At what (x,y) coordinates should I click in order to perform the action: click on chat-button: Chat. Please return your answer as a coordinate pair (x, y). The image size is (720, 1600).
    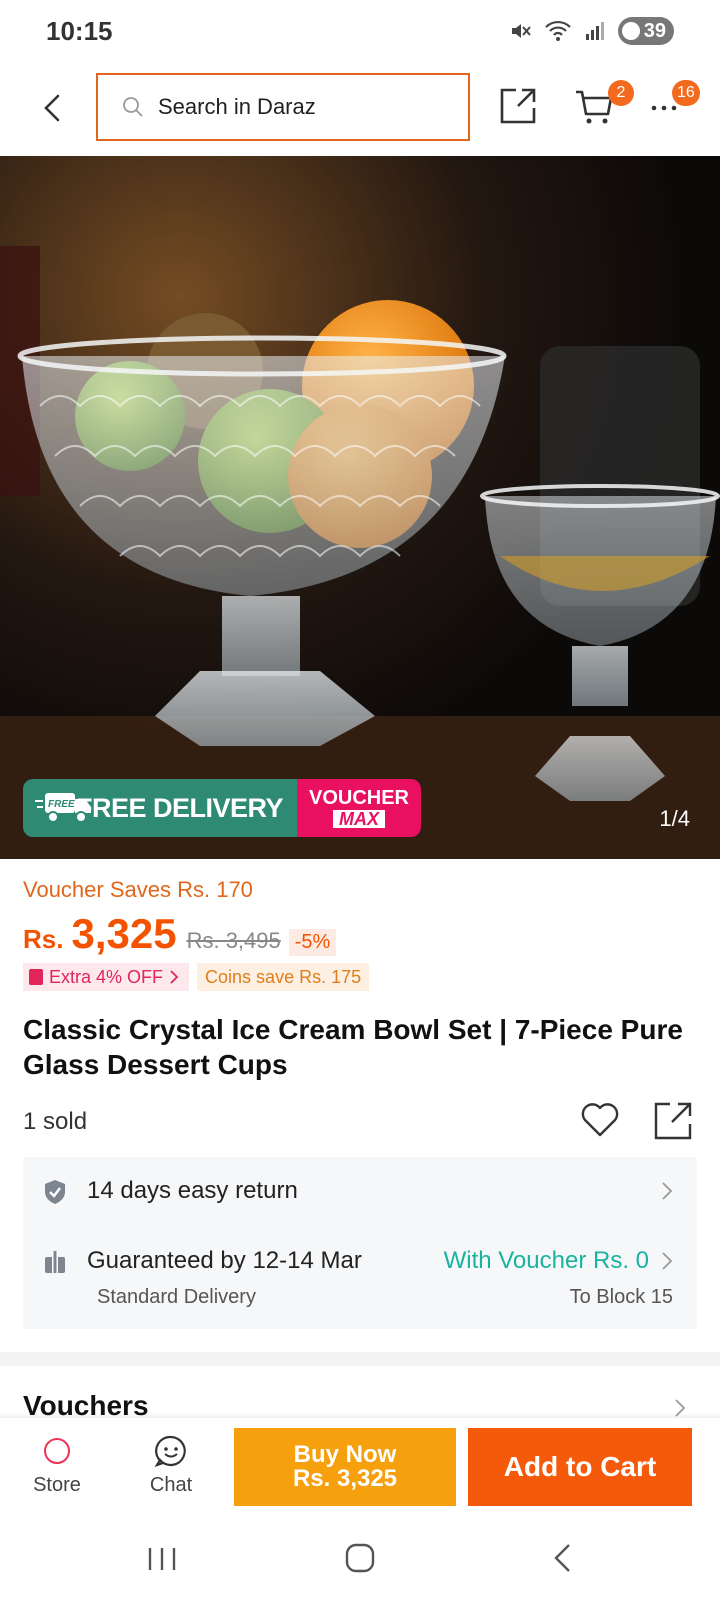
    Looking at the image, I should click on (171, 1468).